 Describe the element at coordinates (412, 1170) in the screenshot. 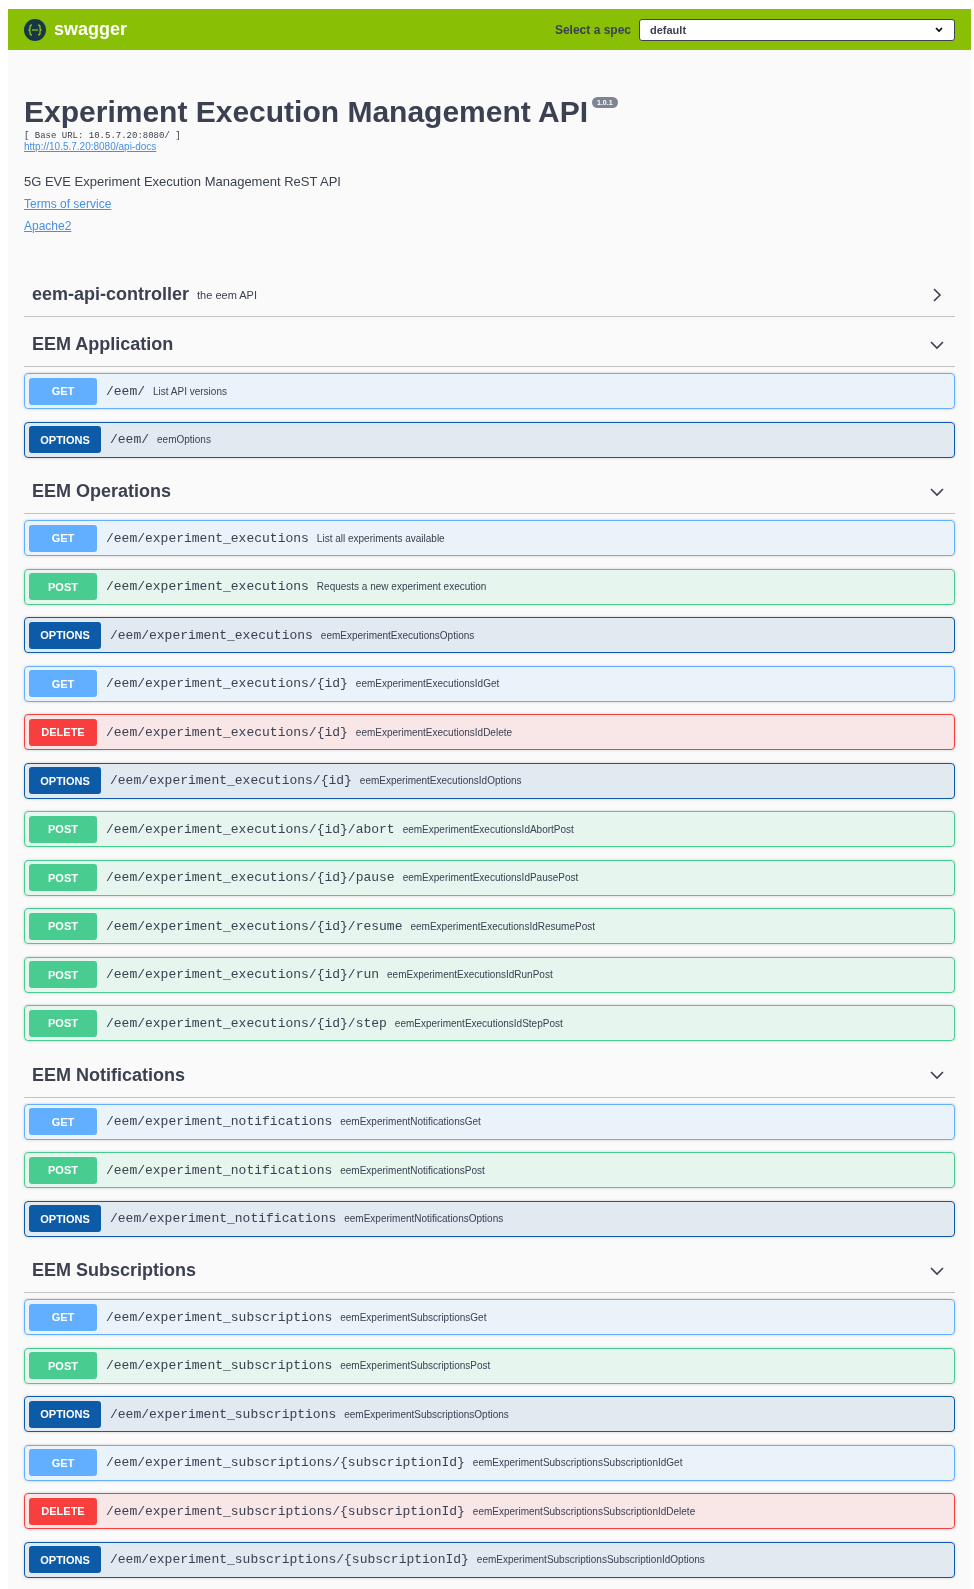

I see `endpoint-summary: eemExperimentNotificationsPost` at that location.